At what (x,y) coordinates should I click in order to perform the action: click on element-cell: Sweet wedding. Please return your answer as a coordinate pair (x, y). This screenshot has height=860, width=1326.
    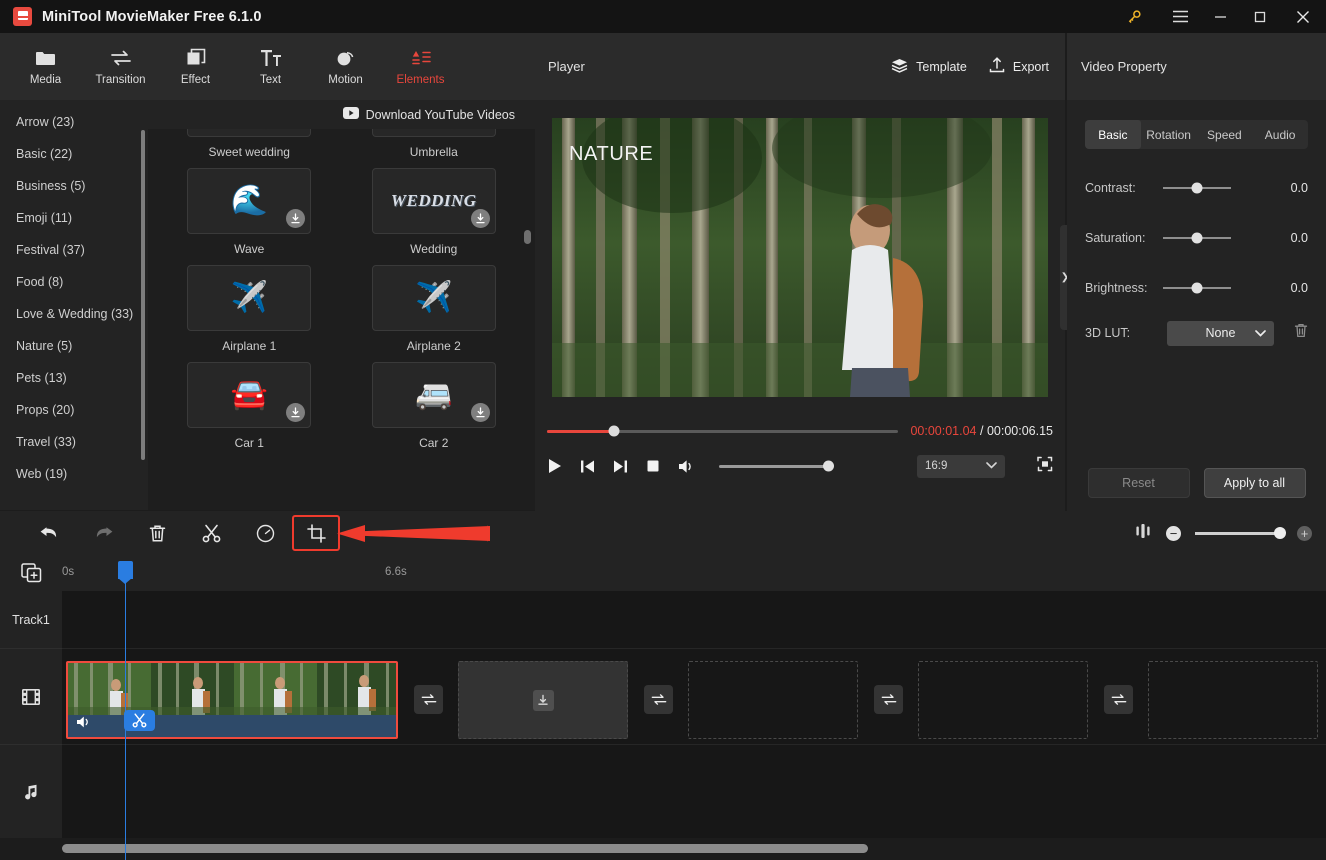
    Looking at the image, I should click on (249, 144).